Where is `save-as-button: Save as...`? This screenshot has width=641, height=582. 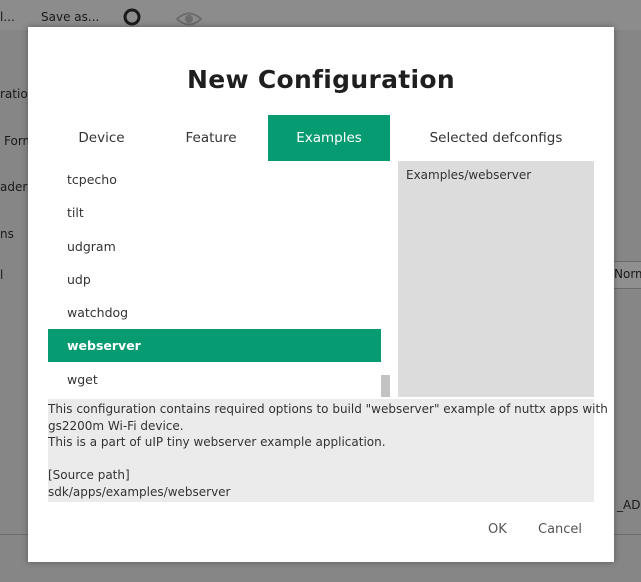
save-as-button: Save as... is located at coordinates (70, 17).